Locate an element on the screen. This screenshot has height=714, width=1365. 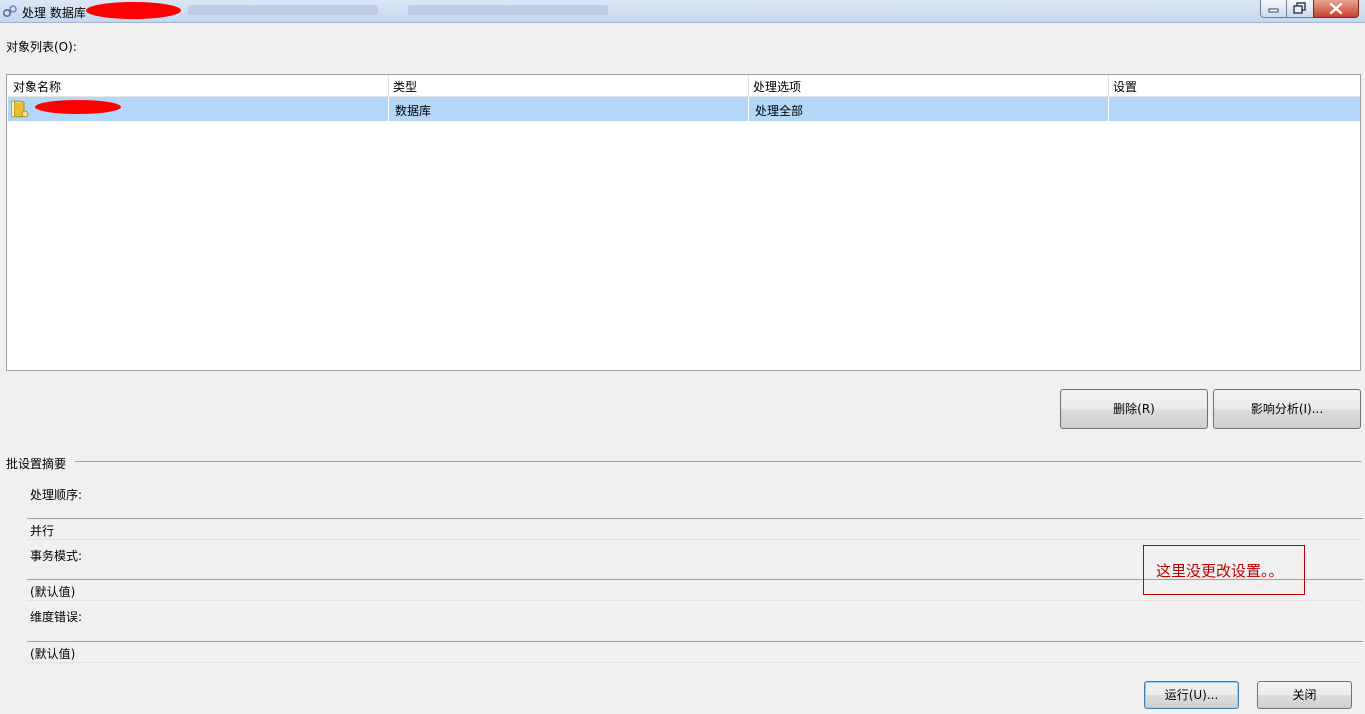
minimize-icon is located at coordinates (1273, 10).